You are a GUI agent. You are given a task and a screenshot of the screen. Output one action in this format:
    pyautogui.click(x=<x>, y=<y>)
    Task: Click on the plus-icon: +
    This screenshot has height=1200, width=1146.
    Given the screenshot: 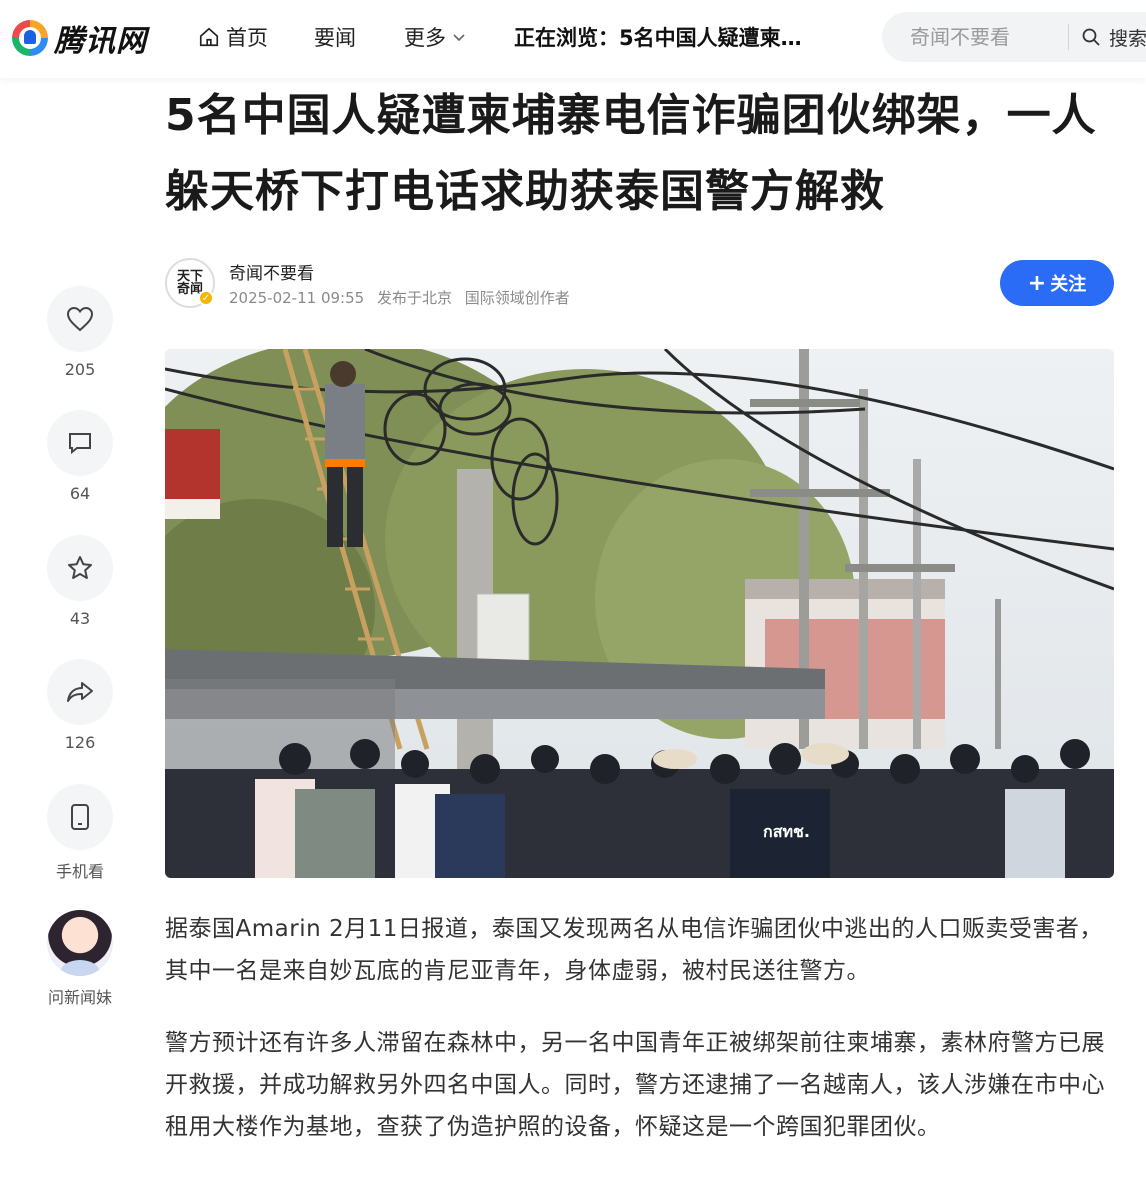 What is the action you would take?
    pyautogui.click(x=1037, y=283)
    